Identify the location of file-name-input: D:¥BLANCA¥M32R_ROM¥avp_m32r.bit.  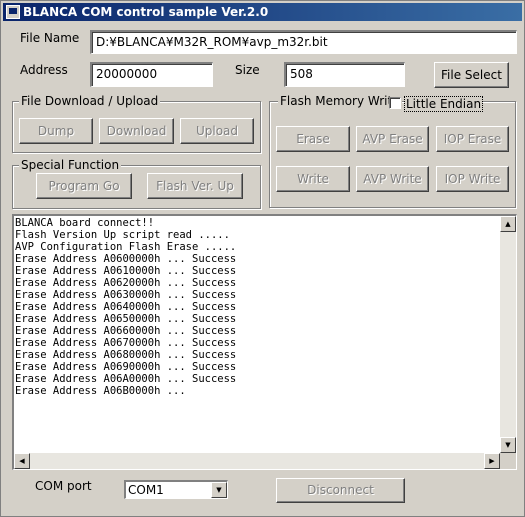
(303, 42).